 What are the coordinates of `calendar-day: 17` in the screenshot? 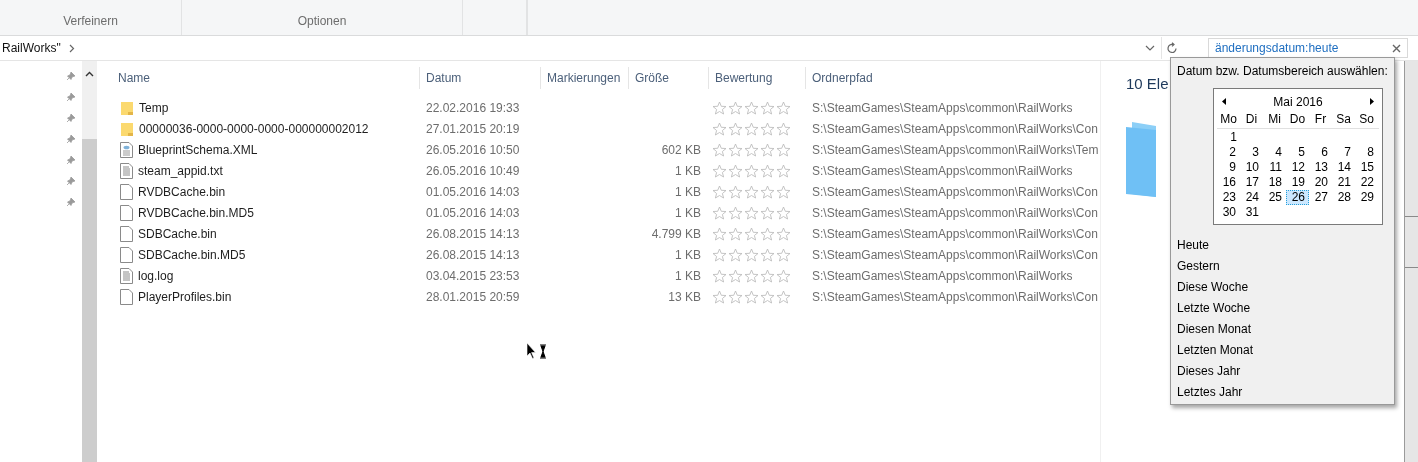 It's located at (1251, 182).